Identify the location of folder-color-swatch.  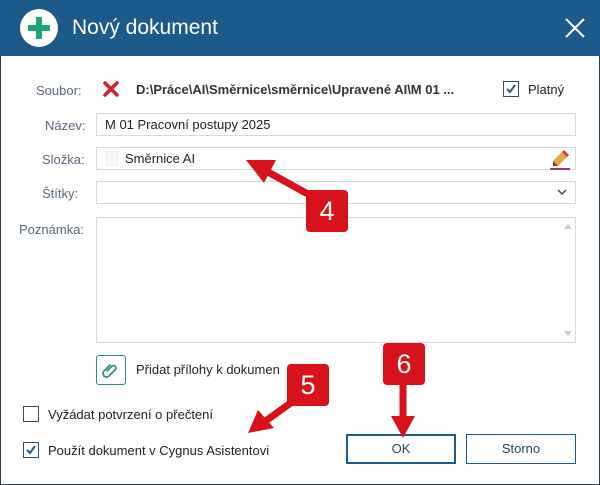
(112, 158).